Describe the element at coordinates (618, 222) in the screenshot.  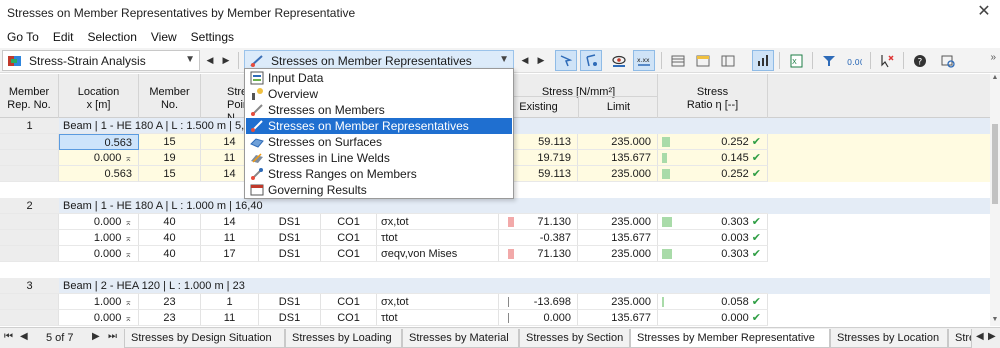
I see `limit-cell: 235.000` at that location.